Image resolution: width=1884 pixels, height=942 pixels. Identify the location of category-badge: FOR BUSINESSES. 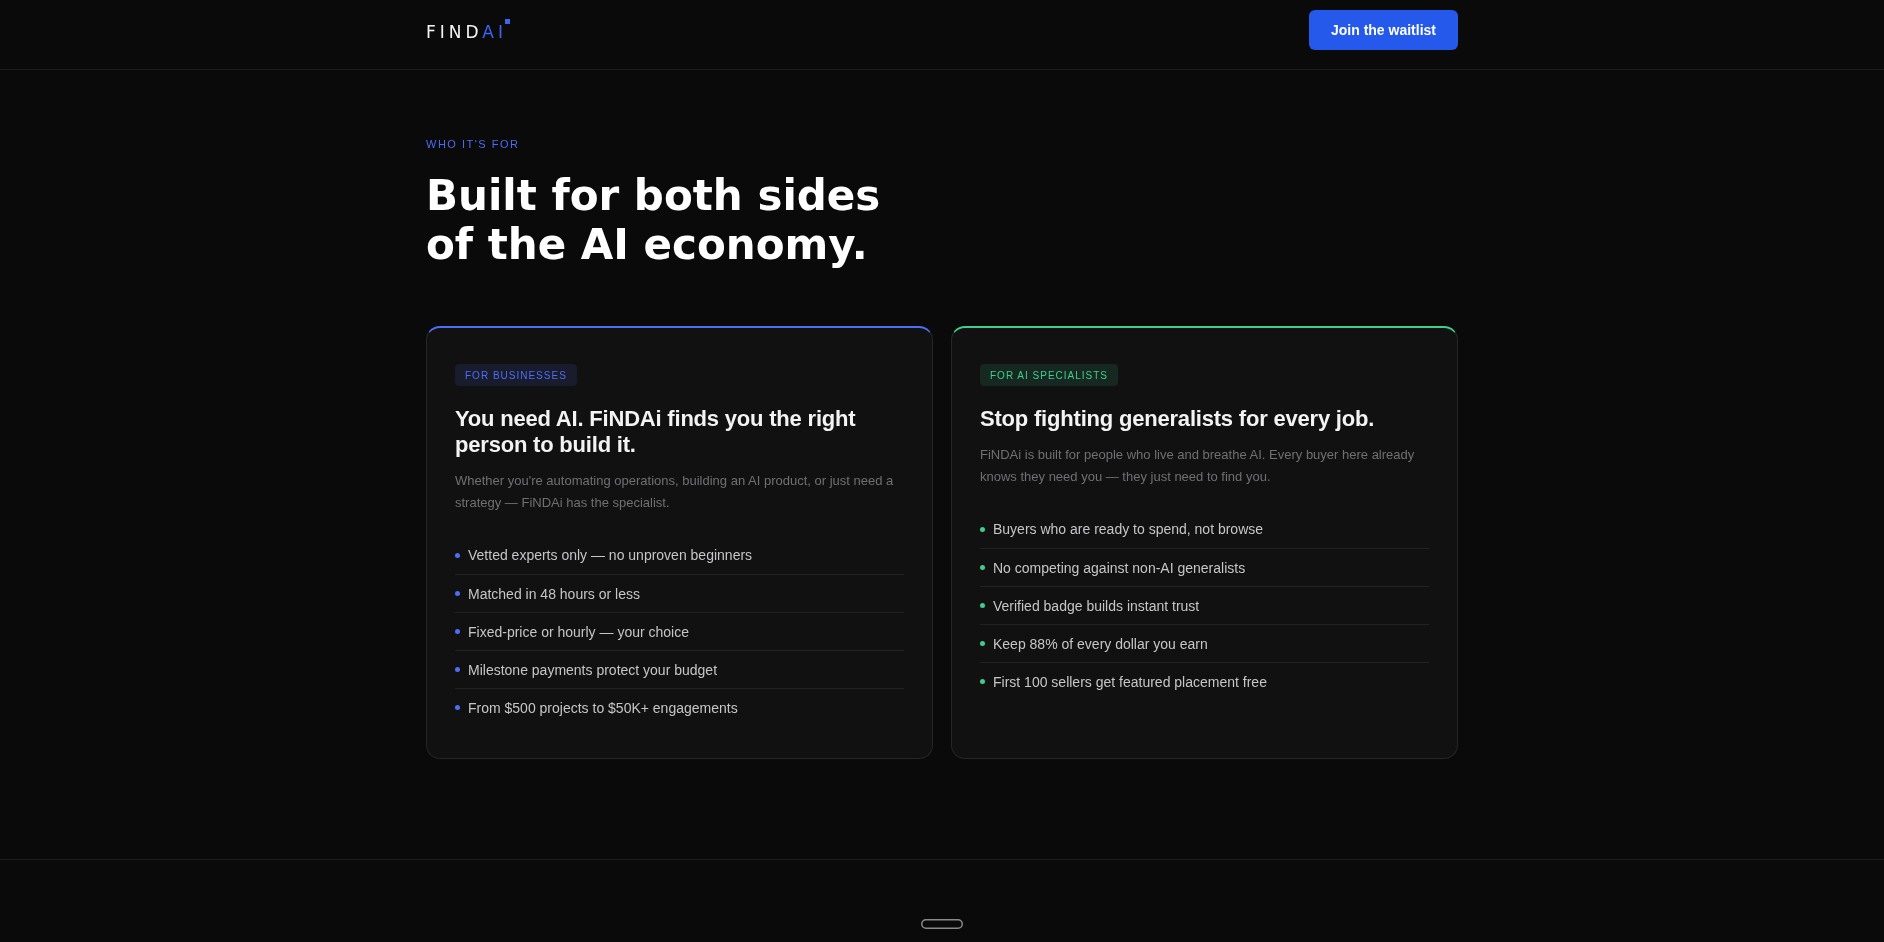
(516, 375).